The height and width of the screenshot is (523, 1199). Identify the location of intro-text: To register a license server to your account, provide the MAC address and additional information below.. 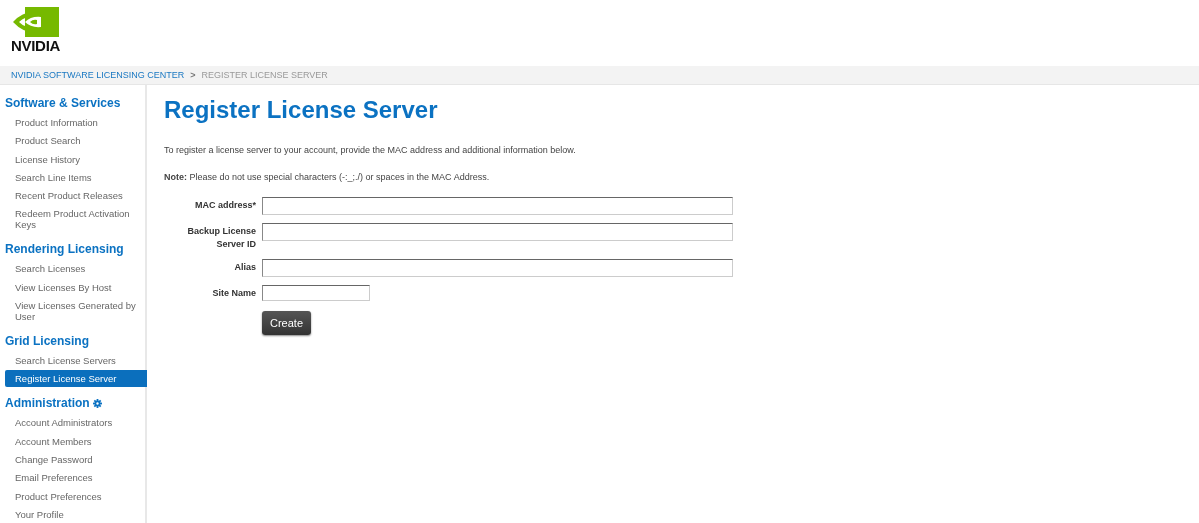
(370, 150).